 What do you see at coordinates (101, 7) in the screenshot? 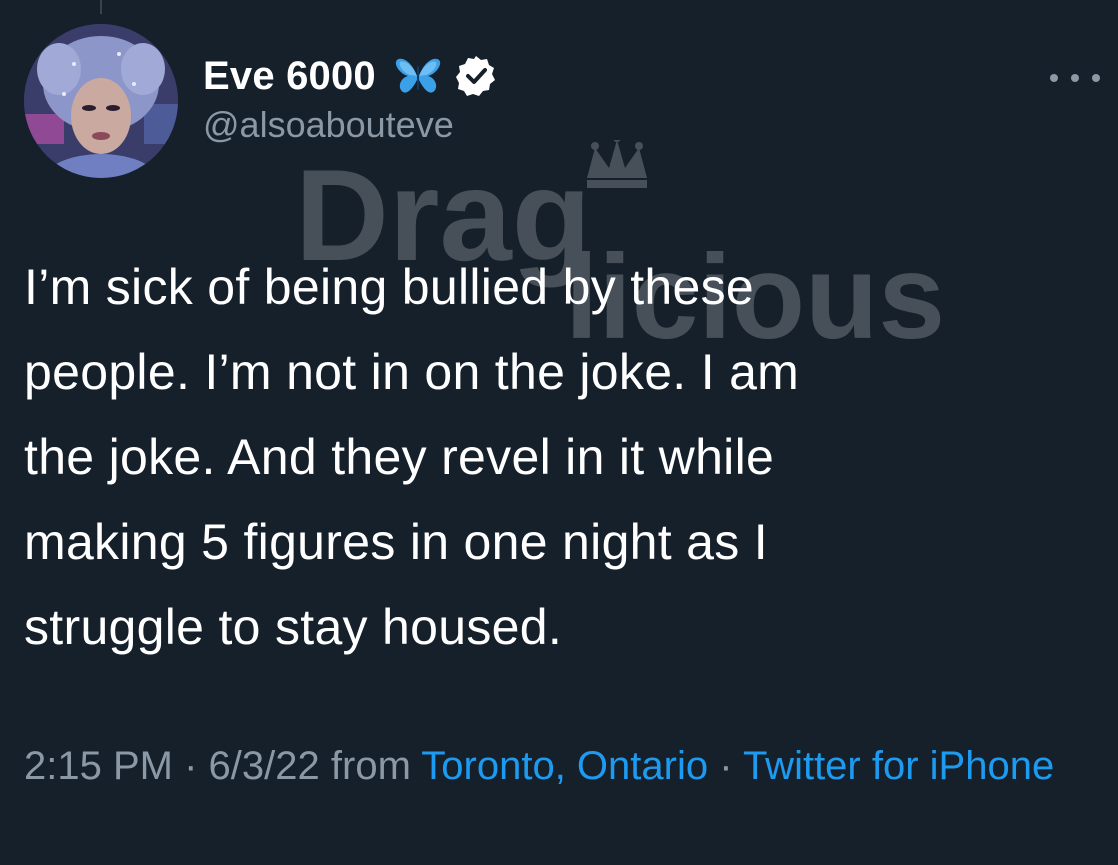
I see `thread-connector-line` at bounding box center [101, 7].